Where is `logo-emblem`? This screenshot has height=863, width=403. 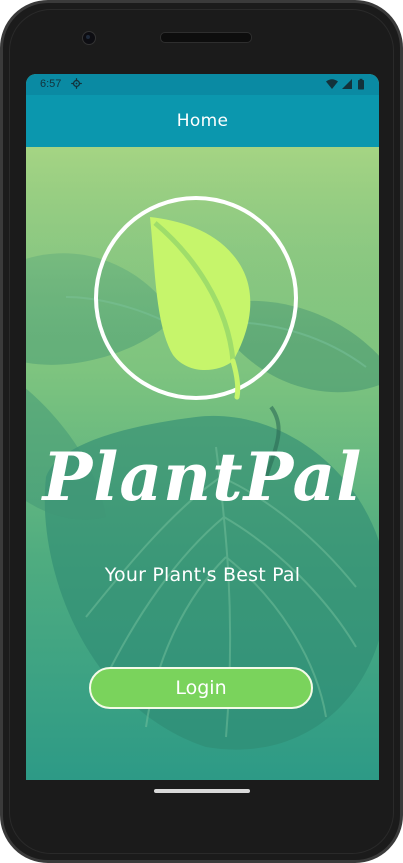 logo-emblem is located at coordinates (196, 298).